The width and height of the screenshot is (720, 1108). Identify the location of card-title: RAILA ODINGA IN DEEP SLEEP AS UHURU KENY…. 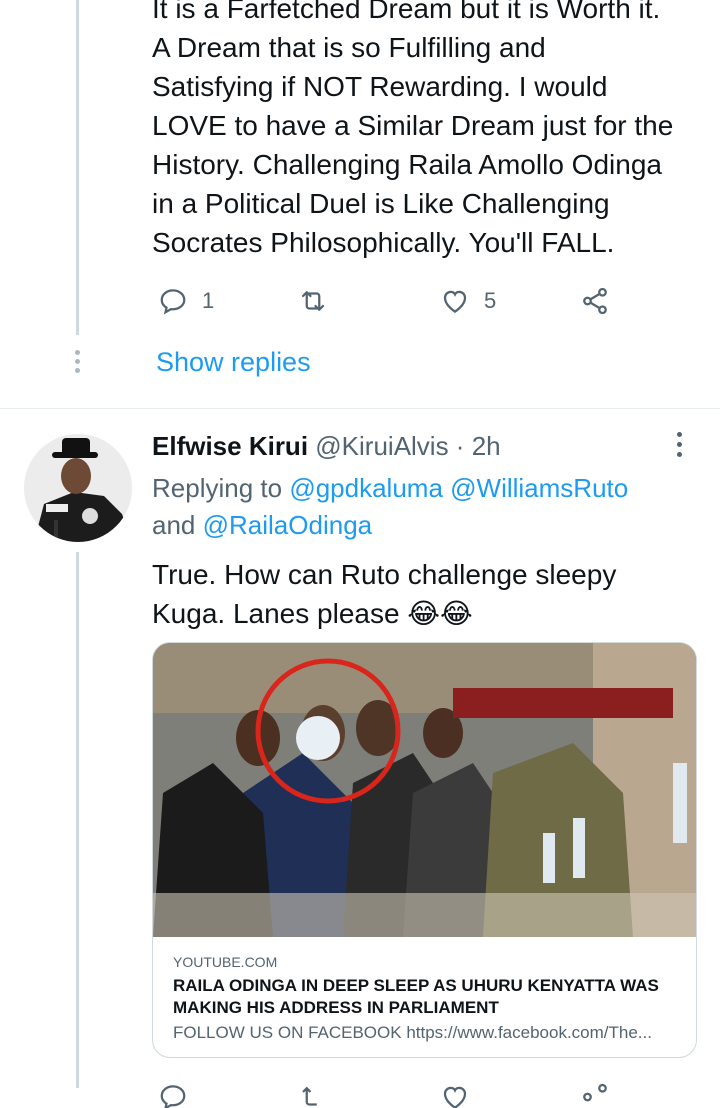
(416, 997).